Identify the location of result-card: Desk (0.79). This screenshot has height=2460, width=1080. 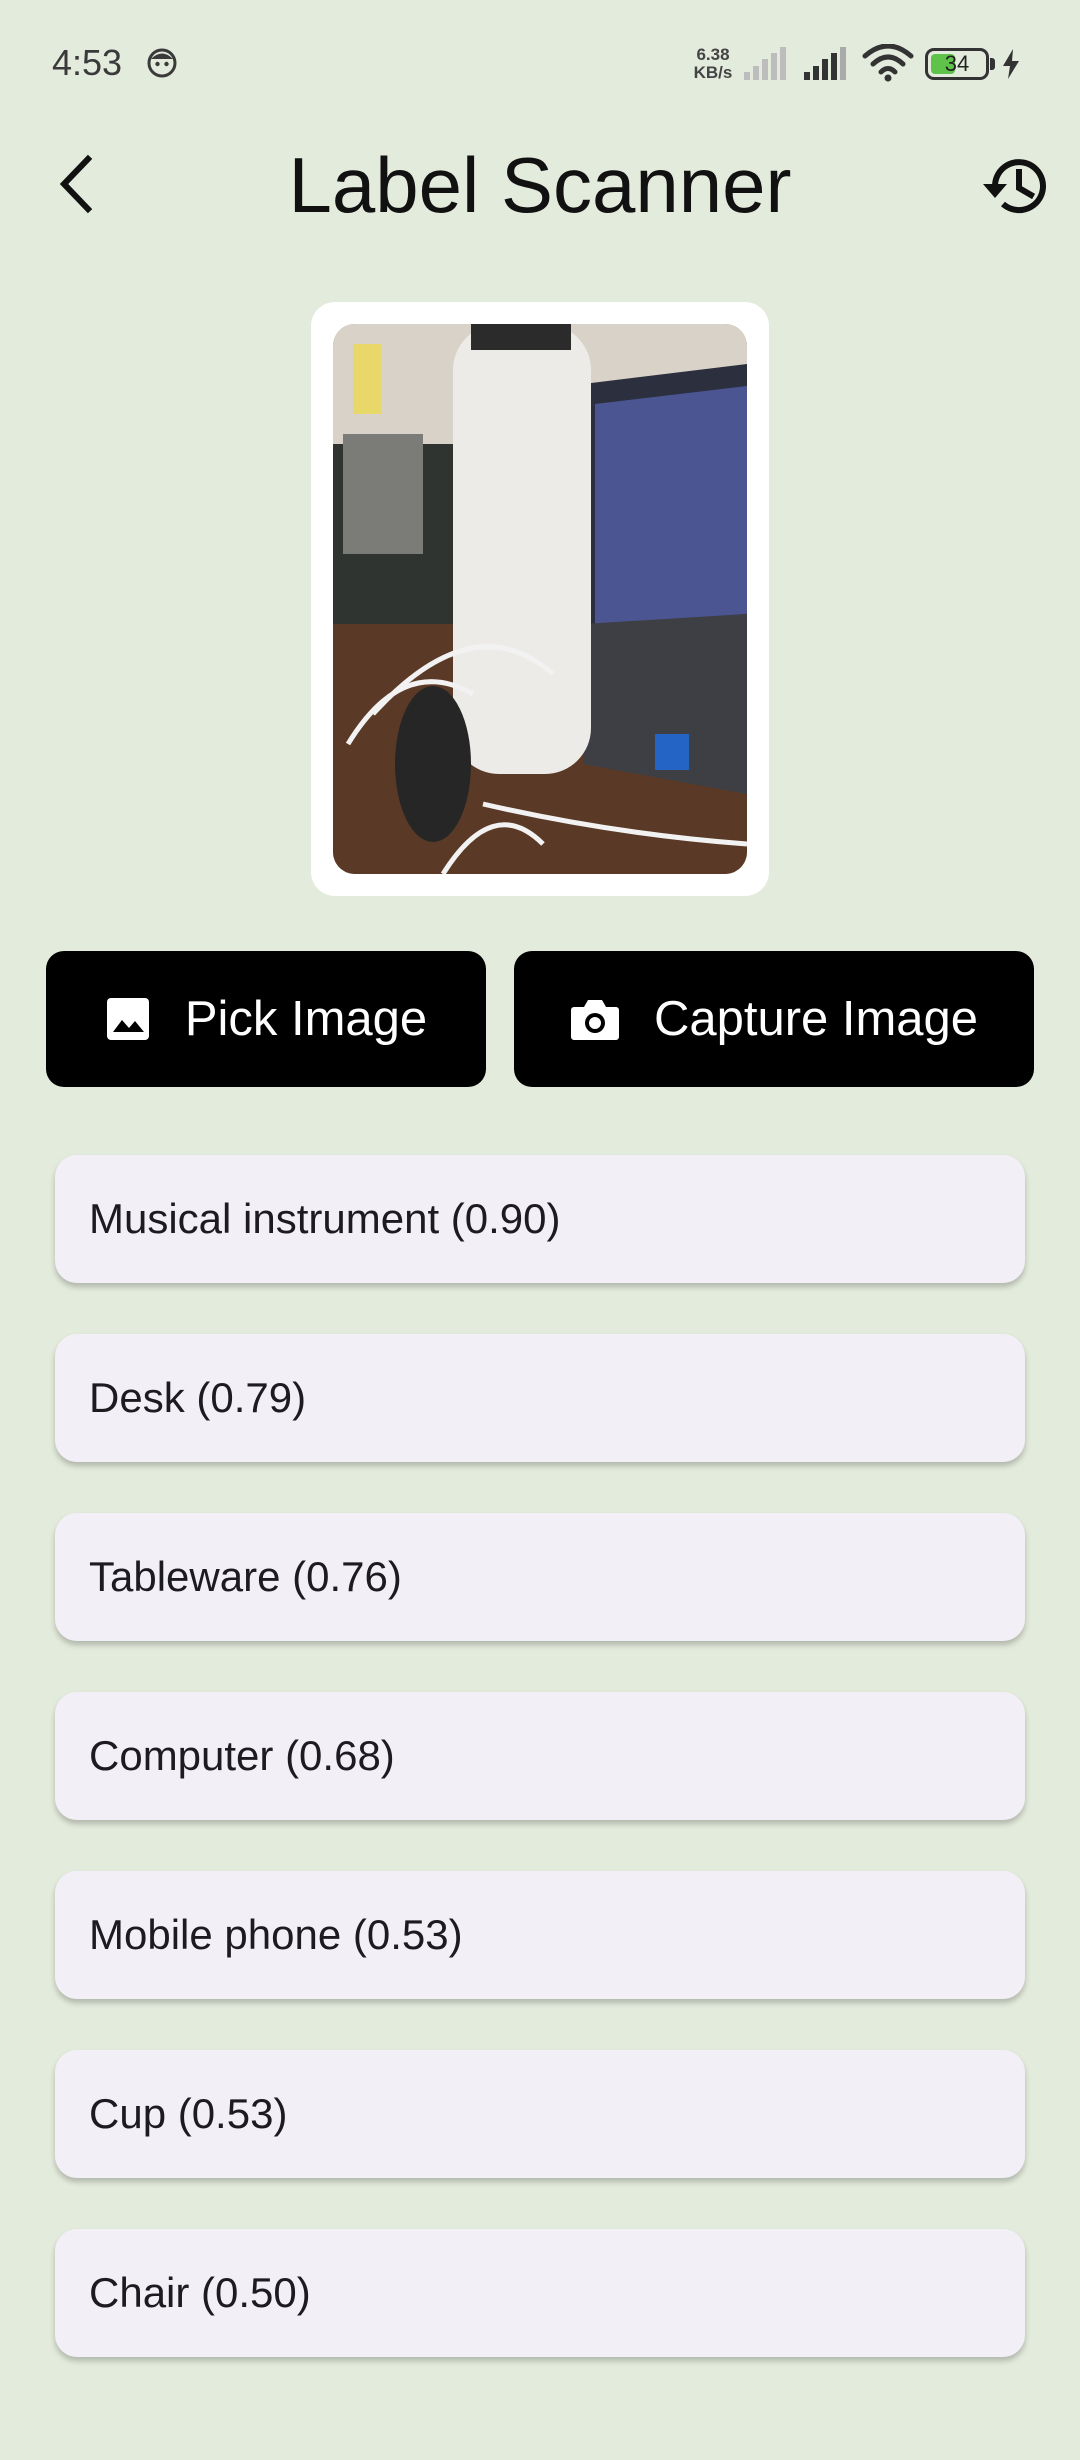
(540, 1398).